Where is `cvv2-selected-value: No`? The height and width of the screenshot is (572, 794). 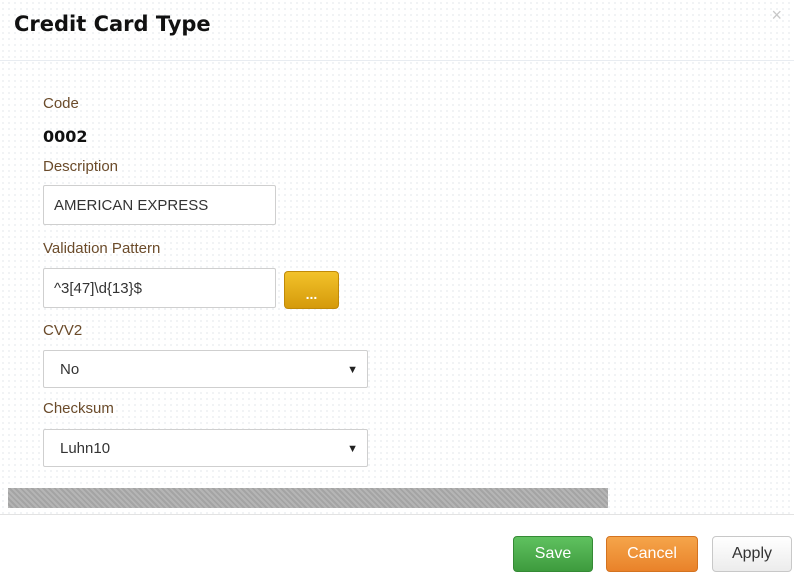 cvv2-selected-value: No is located at coordinates (70, 369).